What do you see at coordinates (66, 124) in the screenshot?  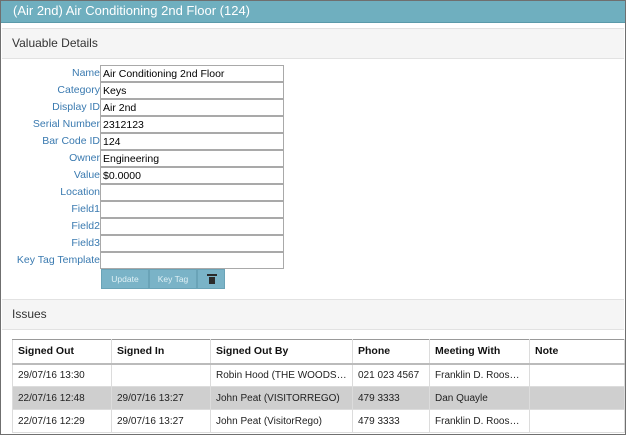 I see `serial-number-label: Serial Number` at bounding box center [66, 124].